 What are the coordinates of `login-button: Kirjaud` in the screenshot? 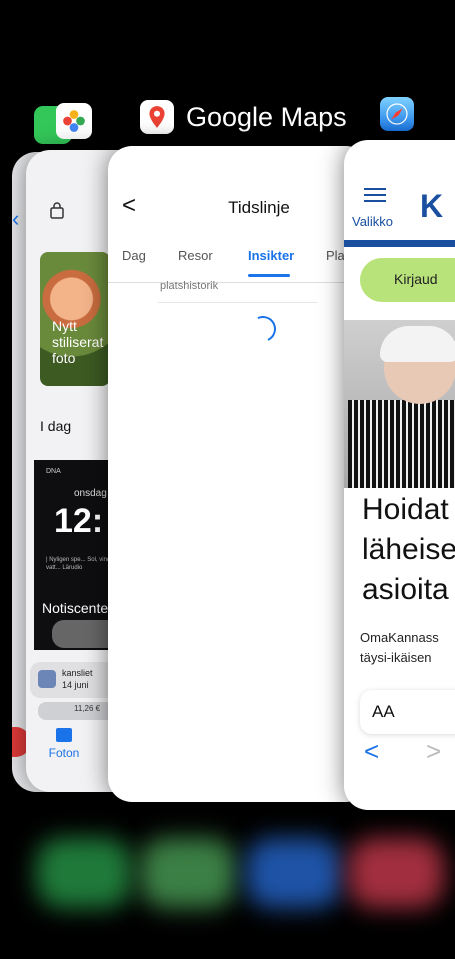 It's located at (407, 280).